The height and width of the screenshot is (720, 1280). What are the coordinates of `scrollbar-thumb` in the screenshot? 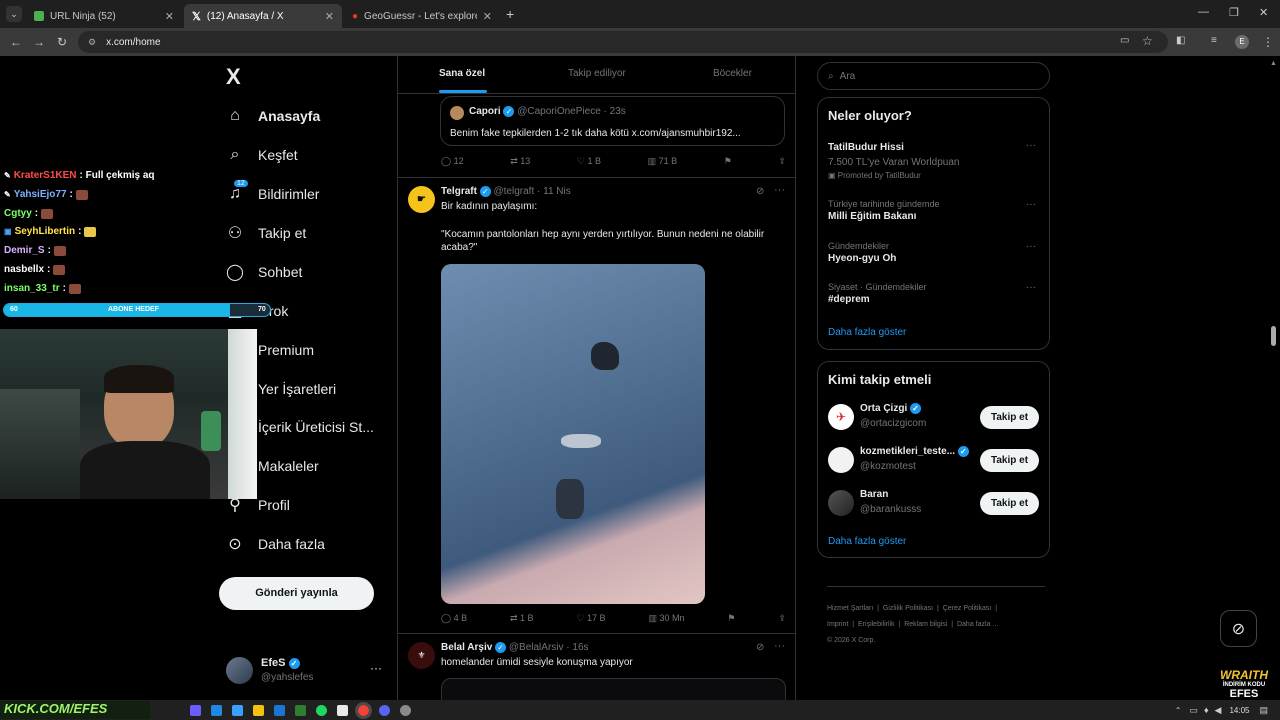 It's located at (1273, 336).